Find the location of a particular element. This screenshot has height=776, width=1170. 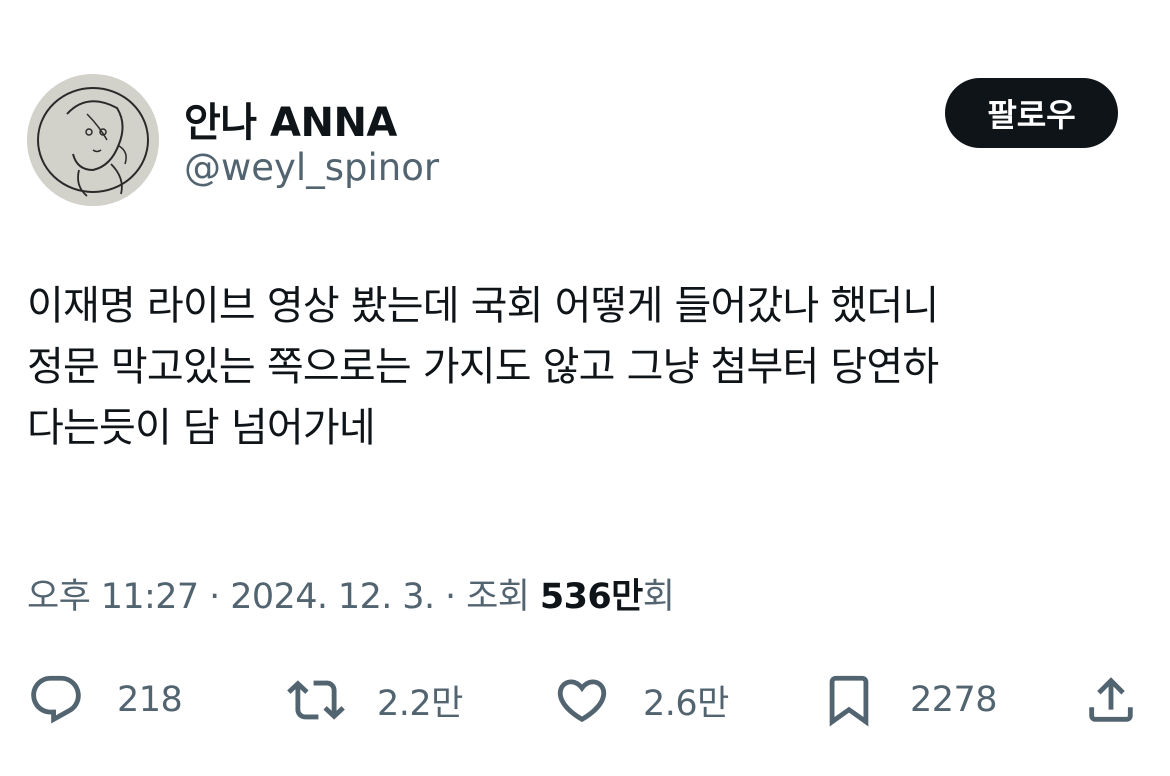

like-count: 2.6만 is located at coordinates (686, 703).